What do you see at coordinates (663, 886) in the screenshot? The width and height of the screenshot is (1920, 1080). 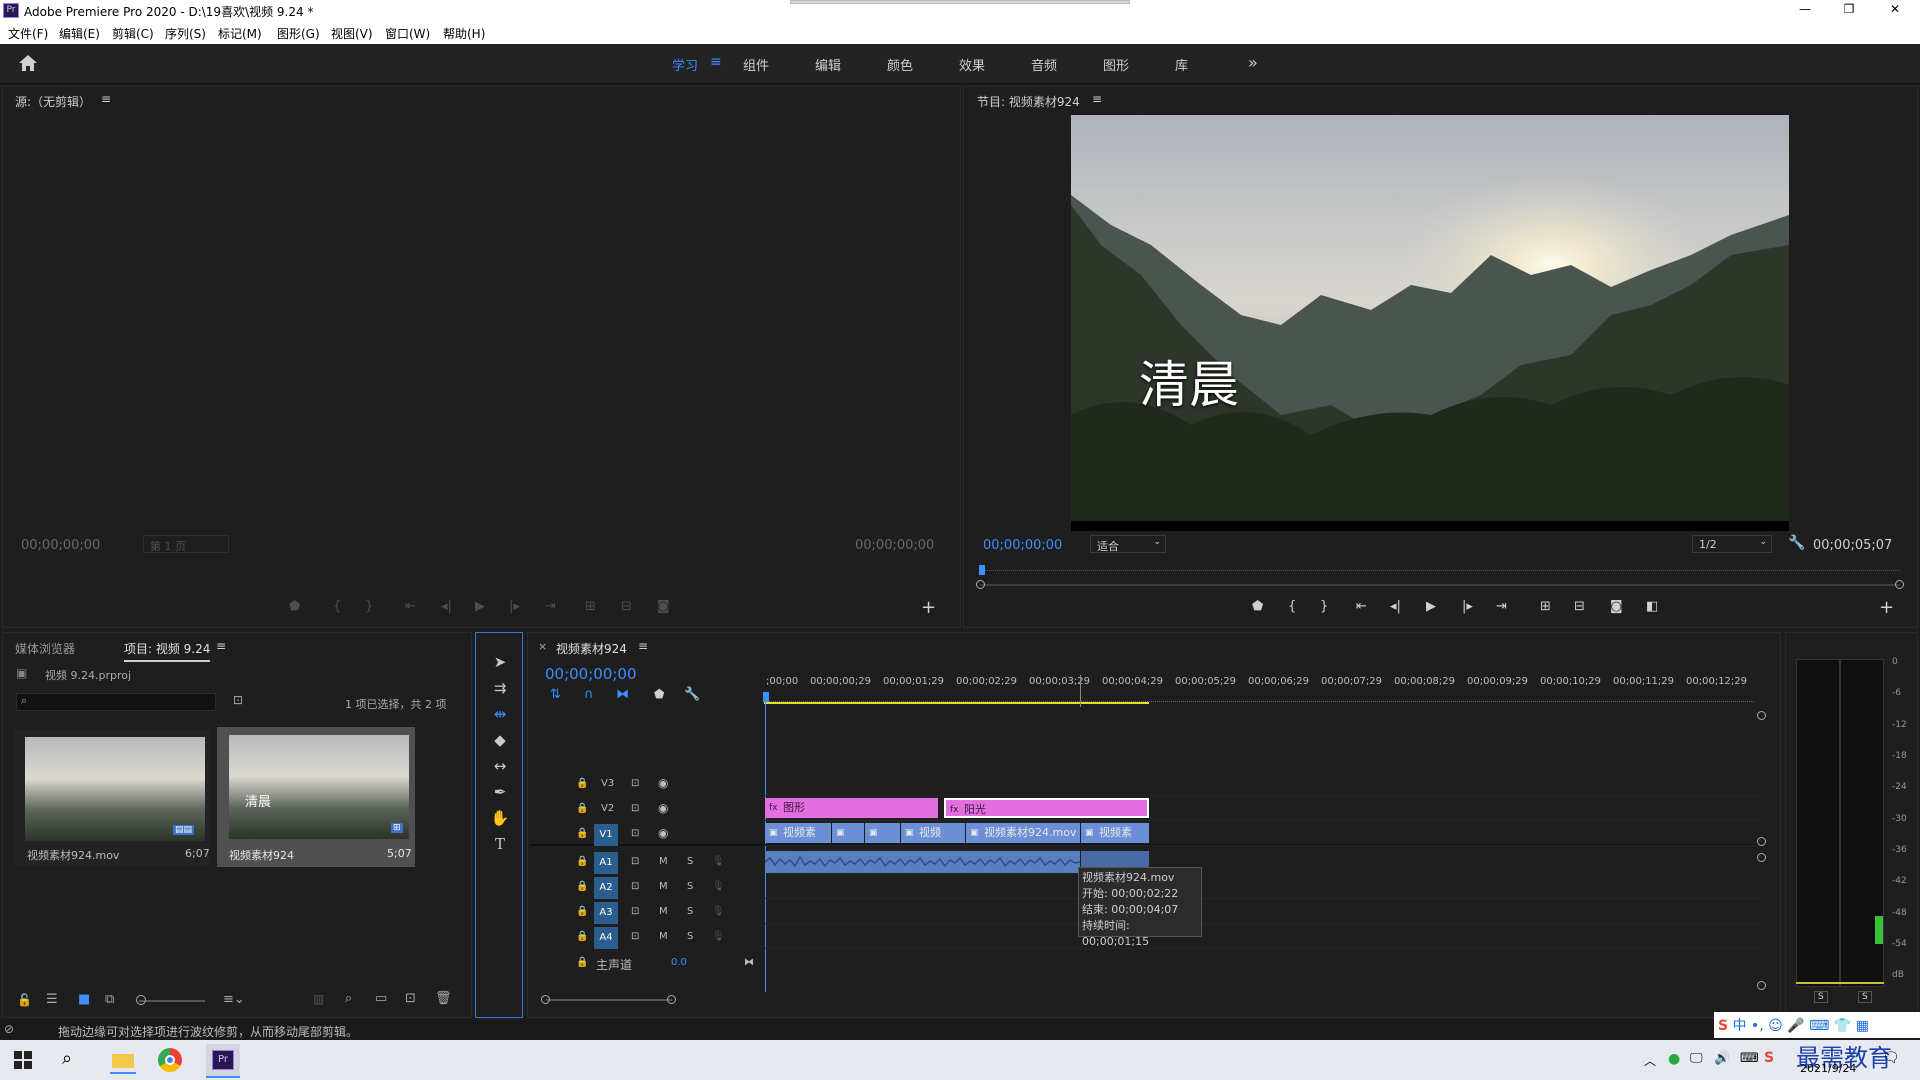 I see `track-mute-button: M` at bounding box center [663, 886].